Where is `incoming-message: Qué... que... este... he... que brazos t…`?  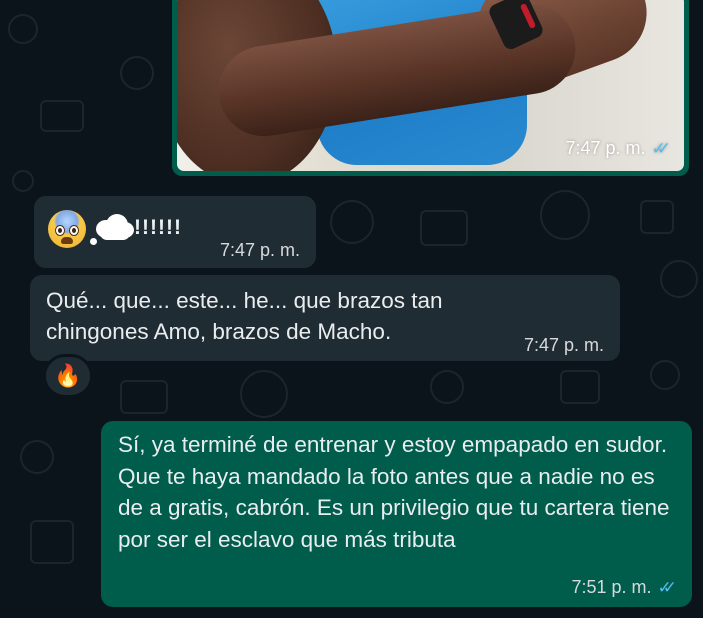
incoming-message: Qué... que... este... he... que brazos t… is located at coordinates (325, 318).